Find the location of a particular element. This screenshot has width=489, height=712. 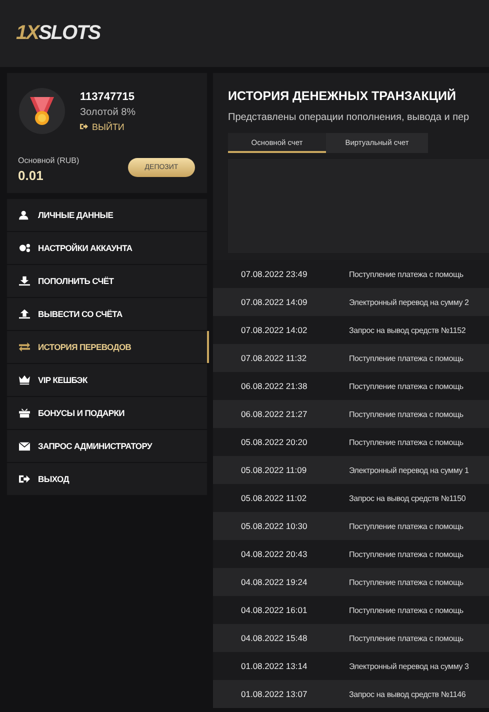

transaction-description: Электронный перевод на сумму 1 is located at coordinates (409, 470).